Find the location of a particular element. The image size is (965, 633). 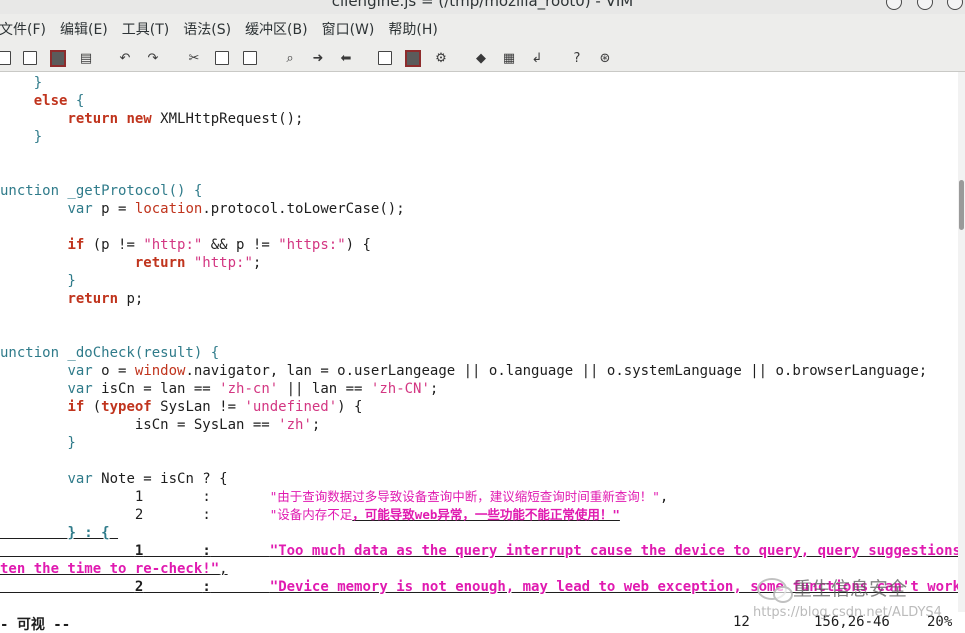

menu-help: 帮助(H) is located at coordinates (412, 29).